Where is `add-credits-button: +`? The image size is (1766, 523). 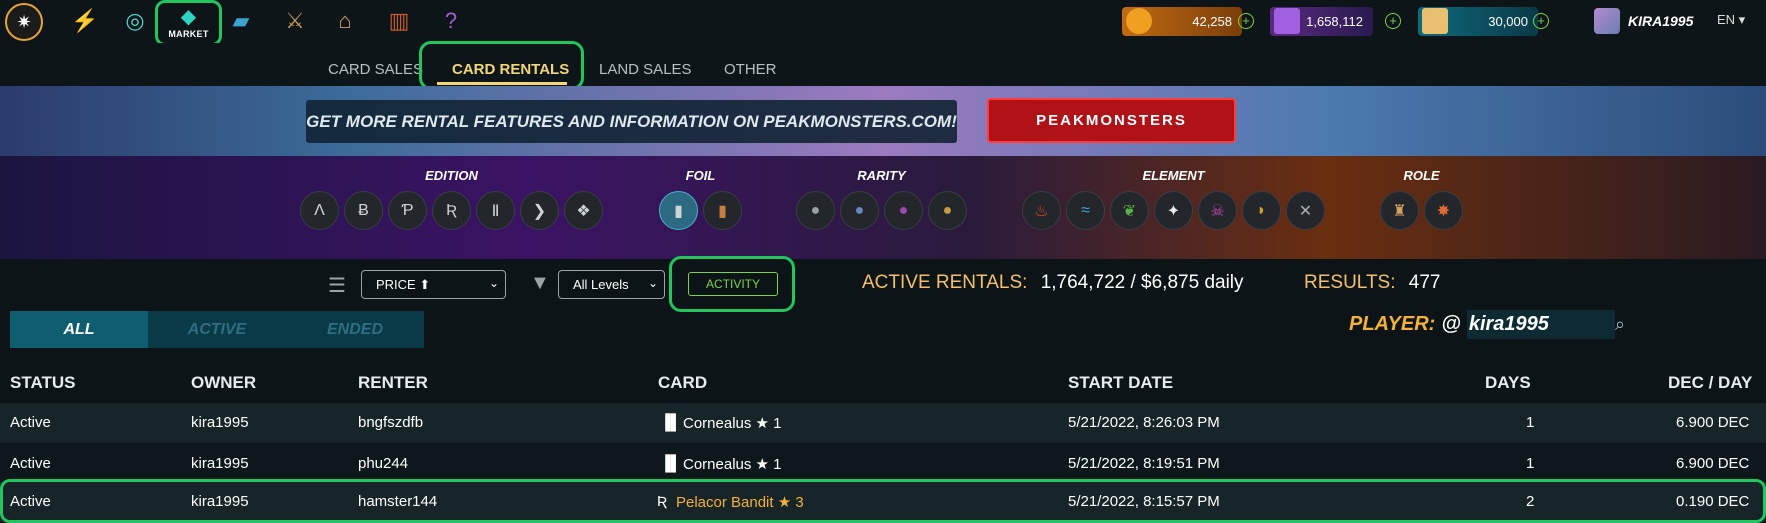
add-credits-button: + is located at coordinates (1541, 21).